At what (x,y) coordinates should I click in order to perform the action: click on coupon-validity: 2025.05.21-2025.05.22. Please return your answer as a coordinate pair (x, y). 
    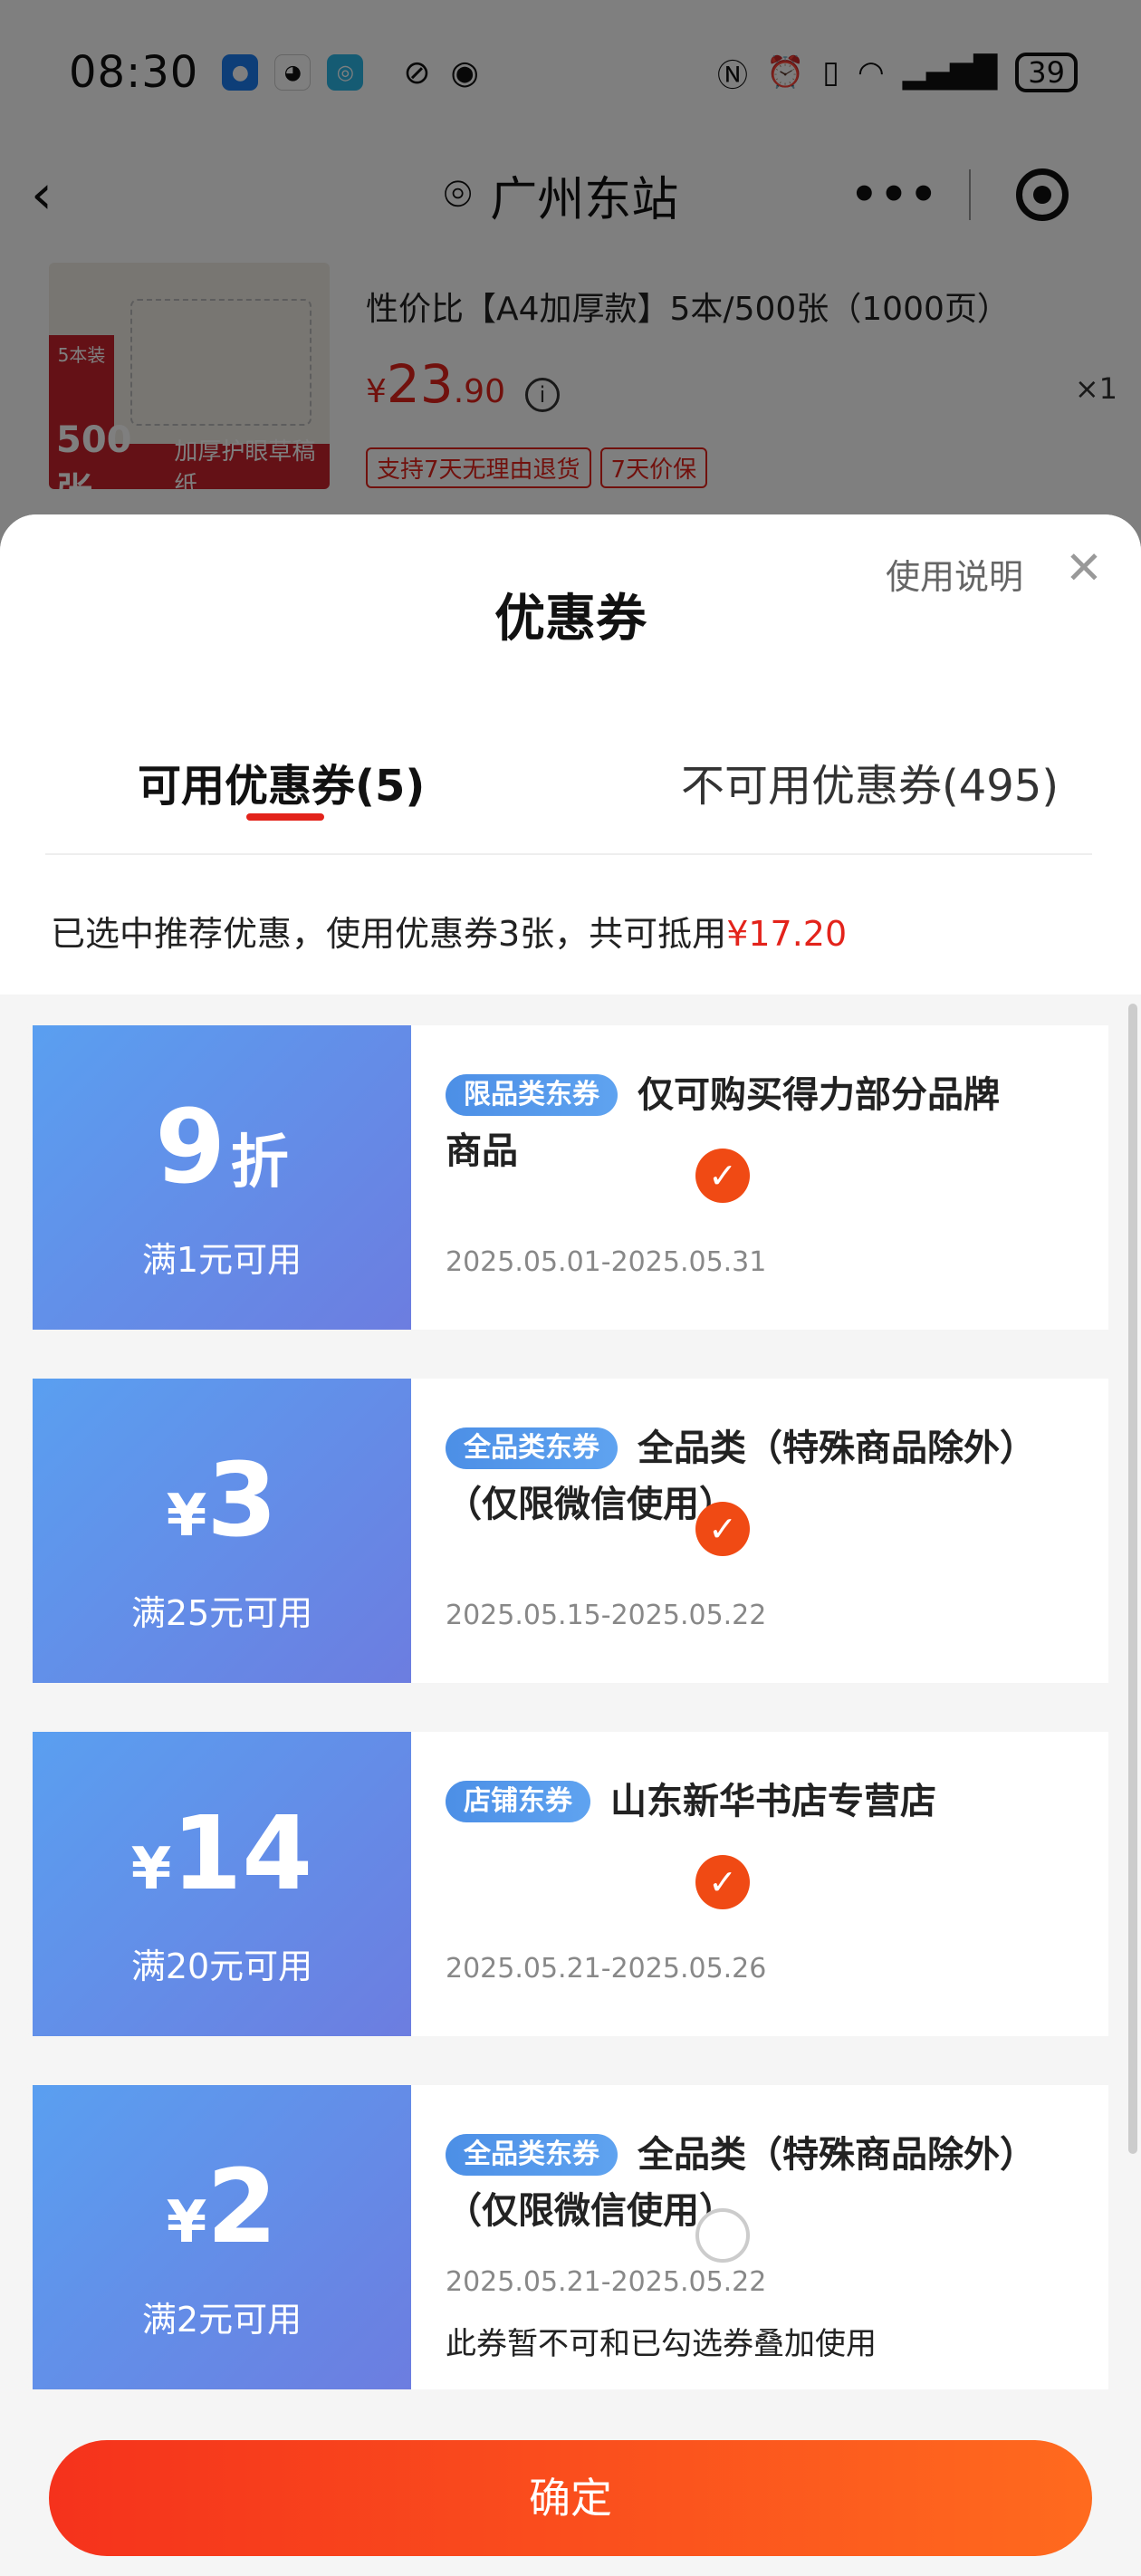
    Looking at the image, I should click on (607, 2282).